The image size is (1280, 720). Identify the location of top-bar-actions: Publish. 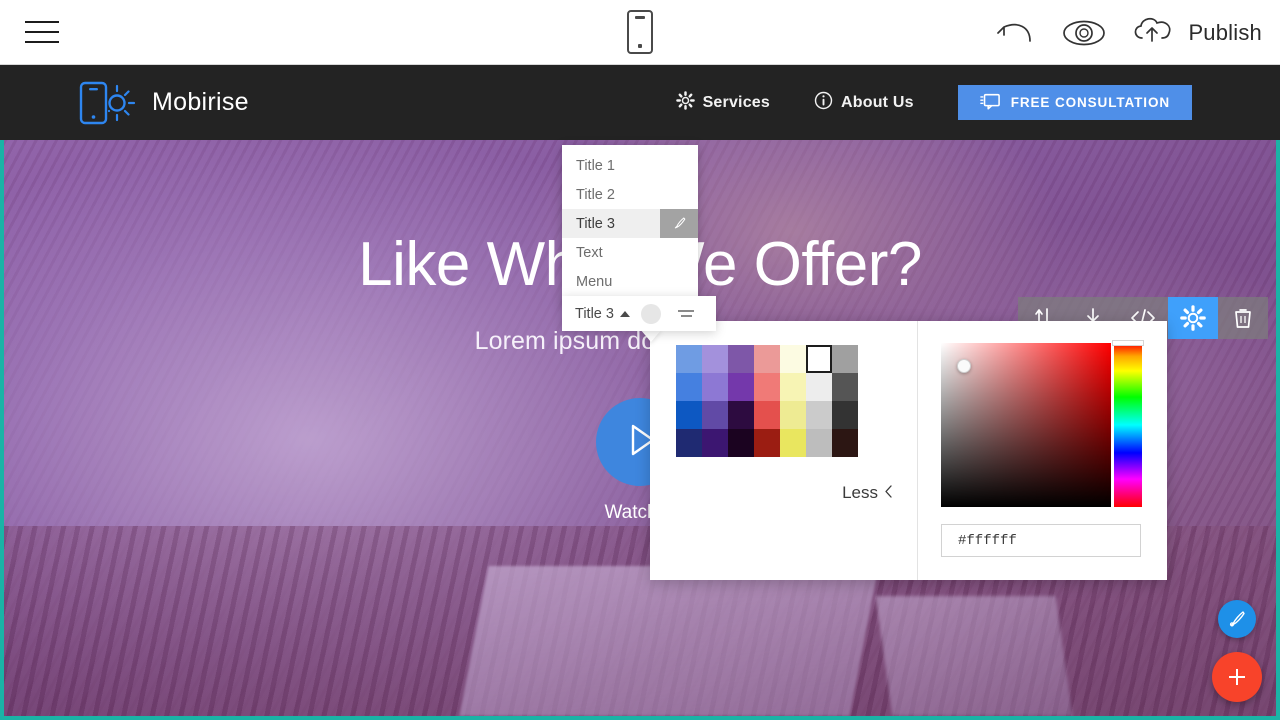
(1128, 32).